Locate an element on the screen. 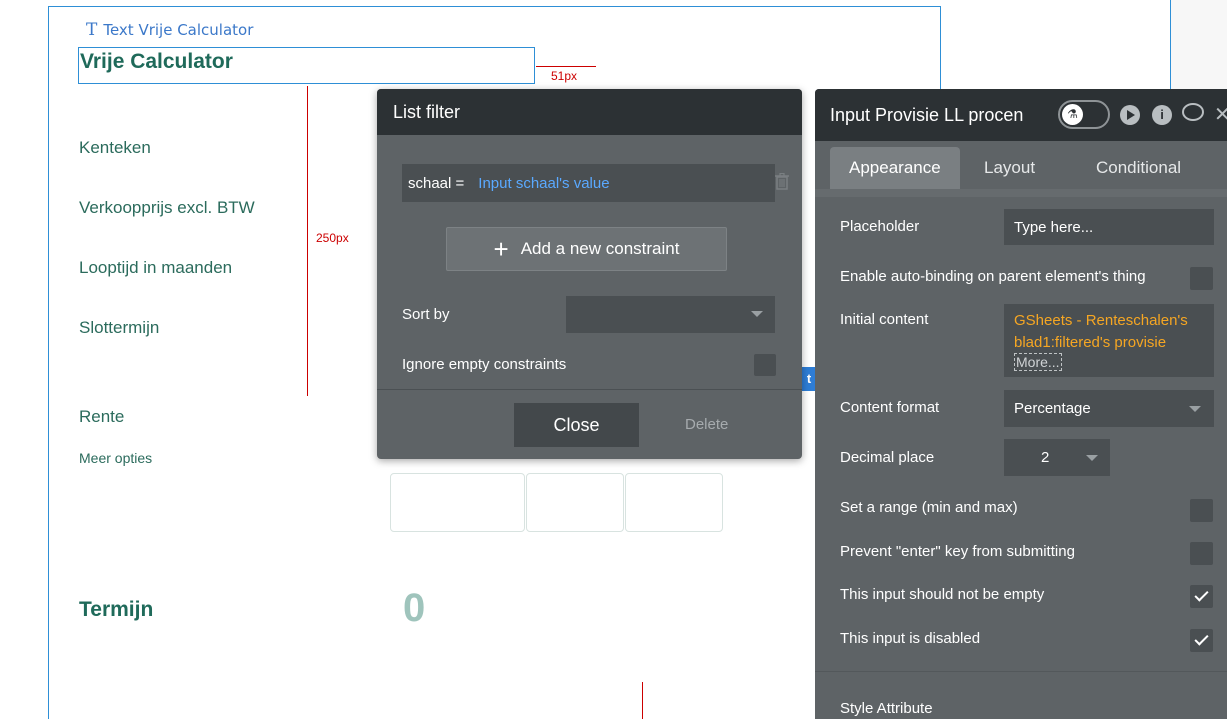  not-empty-checkbox is located at coordinates (1201, 596).